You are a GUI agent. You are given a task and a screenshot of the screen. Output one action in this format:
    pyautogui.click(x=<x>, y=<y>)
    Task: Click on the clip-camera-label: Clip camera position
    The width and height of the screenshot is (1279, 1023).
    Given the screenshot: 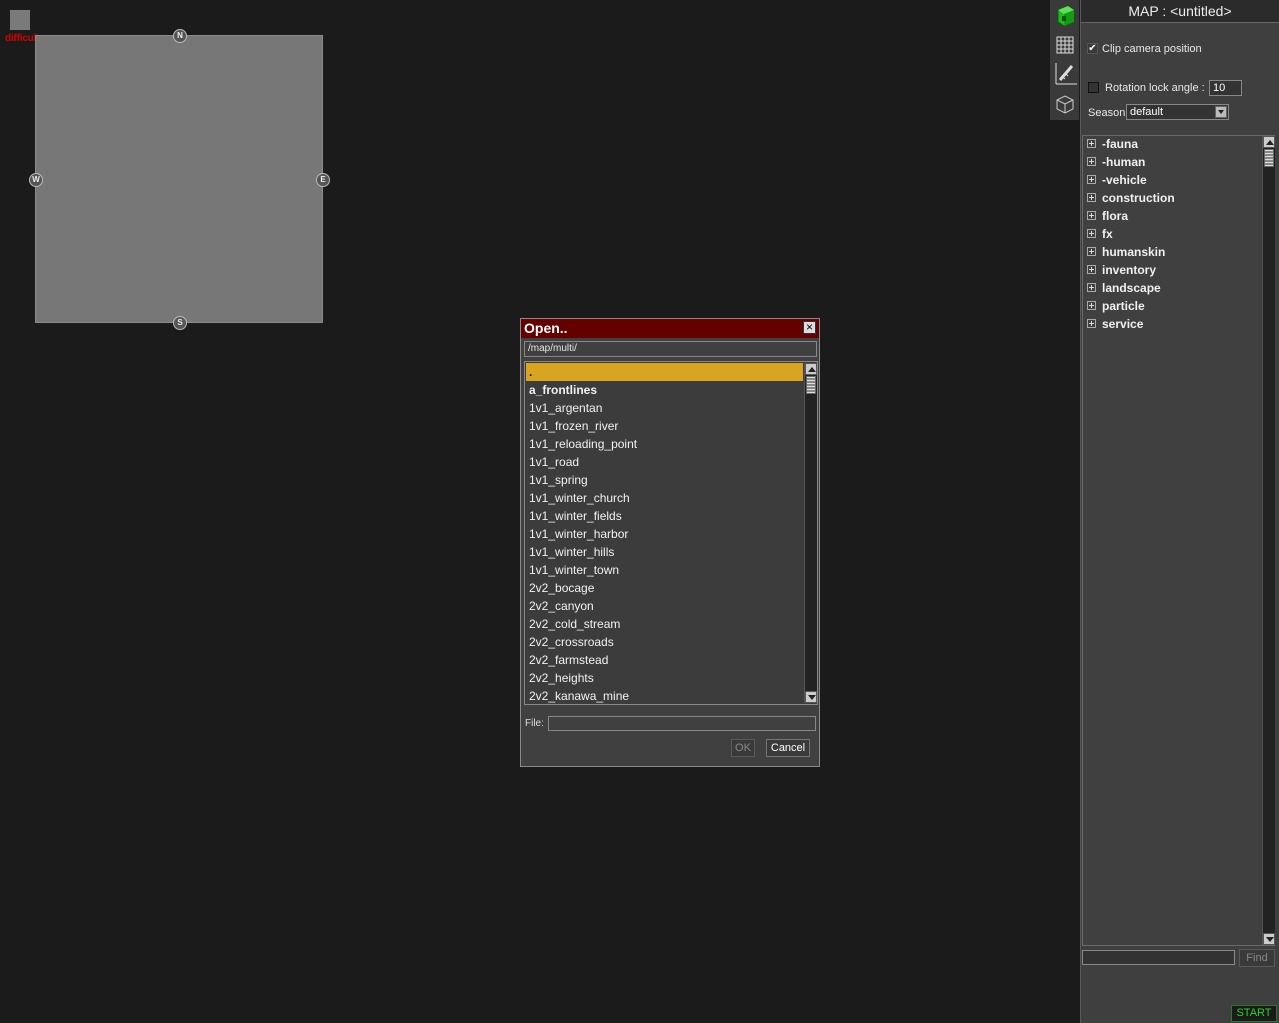 What is the action you would take?
    pyautogui.click(x=1152, y=49)
    